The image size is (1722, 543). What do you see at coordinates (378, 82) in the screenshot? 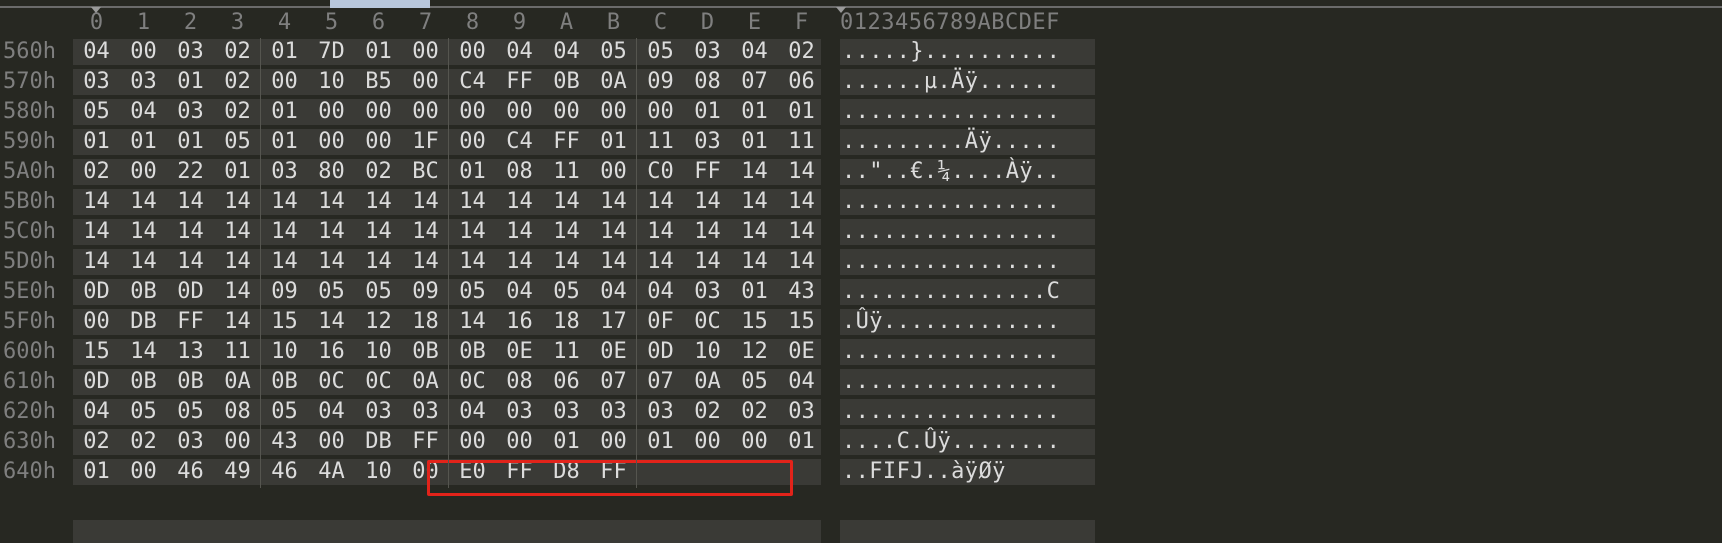
I see `hex-byte: B5` at bounding box center [378, 82].